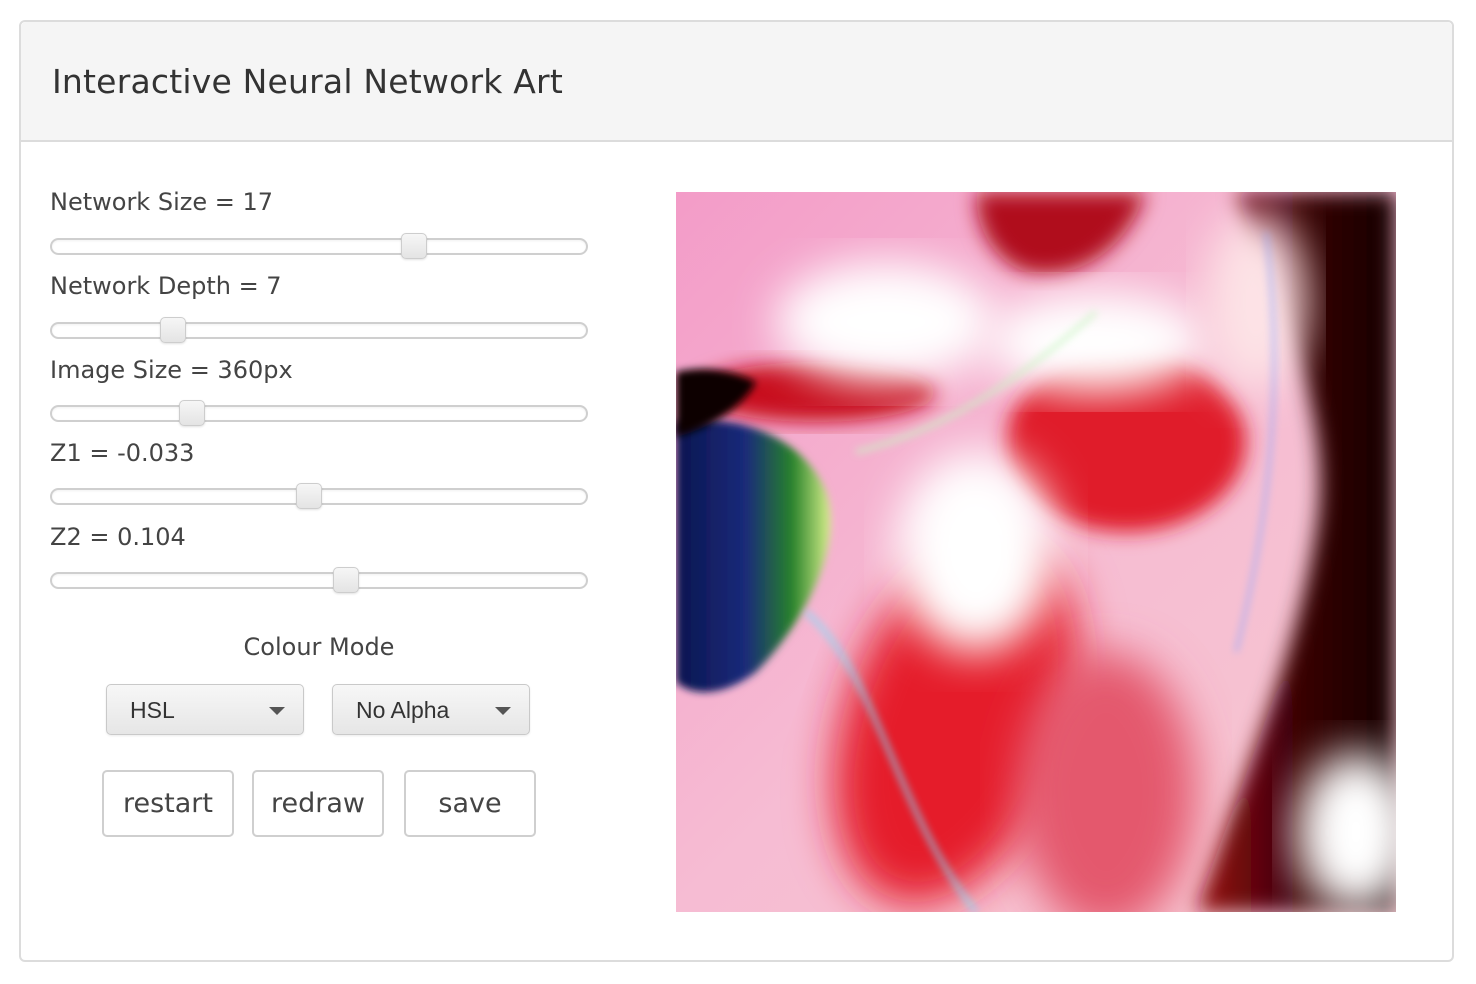 This screenshot has width=1476, height=984. I want to click on z1-label: Z1 = -0.033, so click(122, 453).